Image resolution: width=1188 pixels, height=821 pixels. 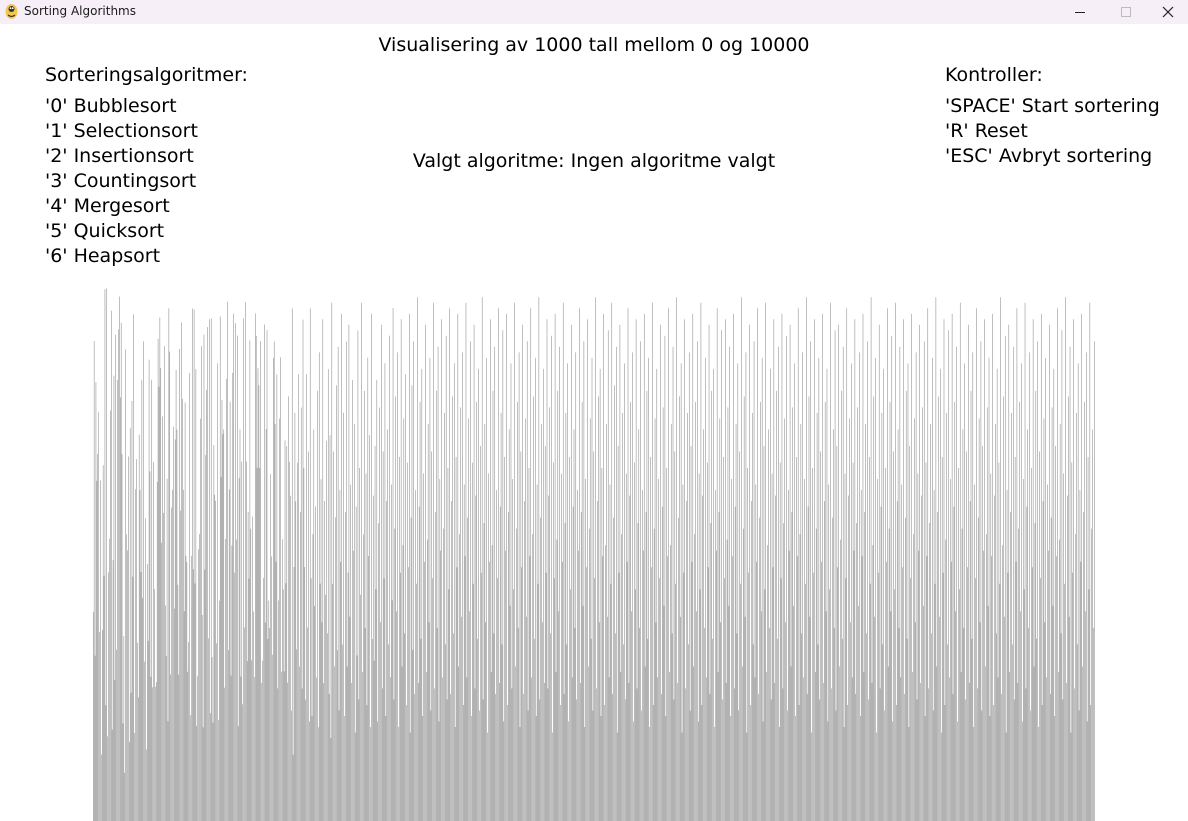 I want to click on maximize-button, so click(x=1126, y=12).